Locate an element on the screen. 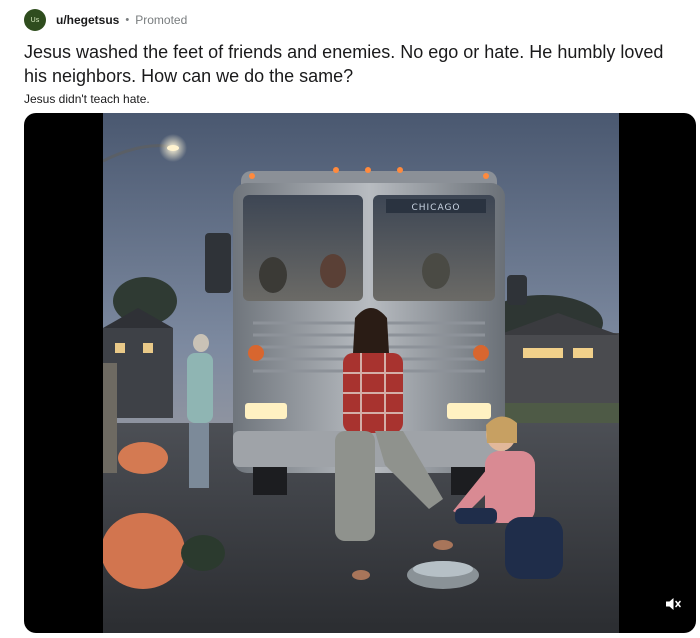 The height and width of the screenshot is (638, 700). author-username: u/hegetsus is located at coordinates (87, 20).